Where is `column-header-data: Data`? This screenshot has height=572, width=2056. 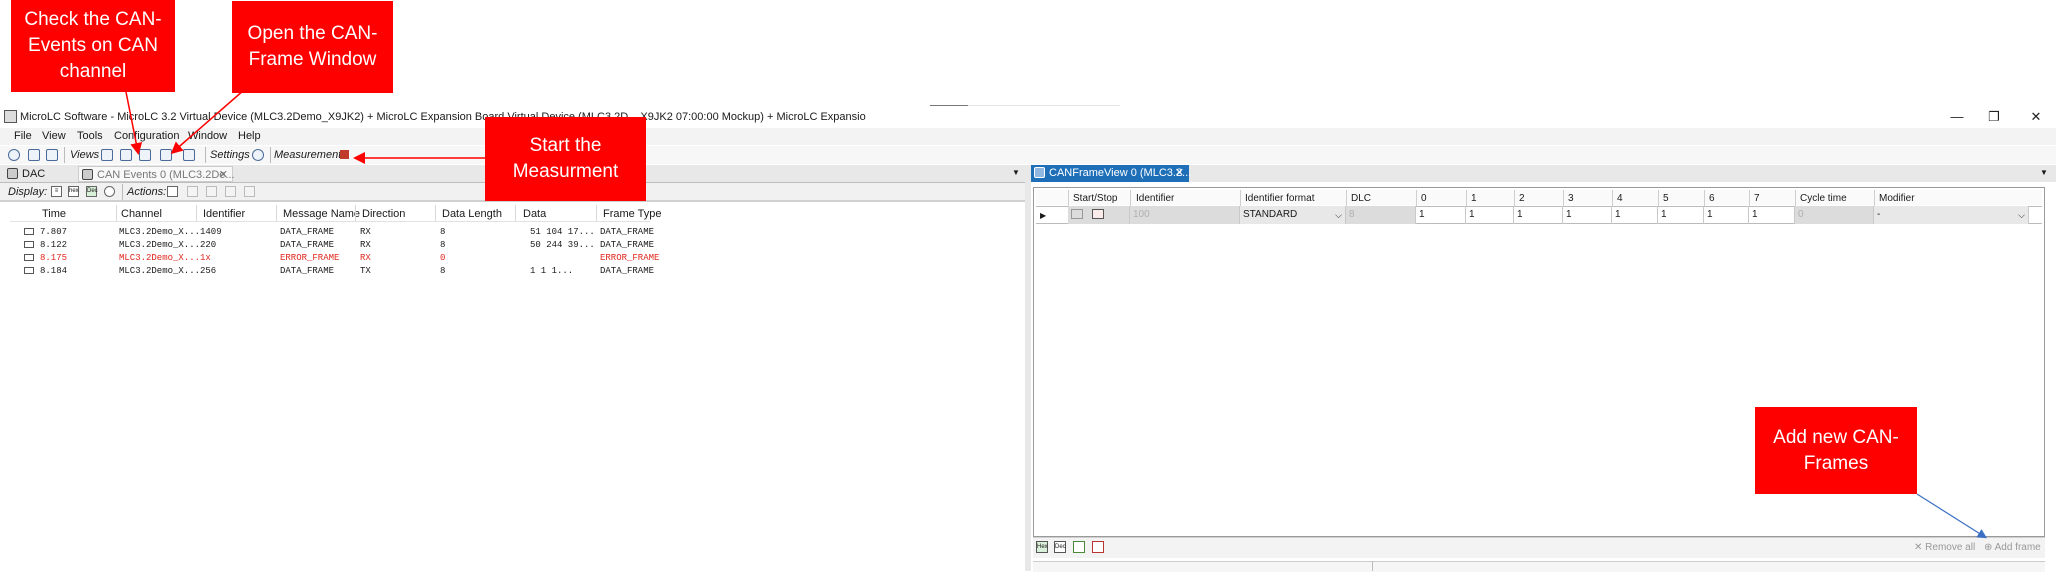 column-header-data: Data is located at coordinates (534, 214).